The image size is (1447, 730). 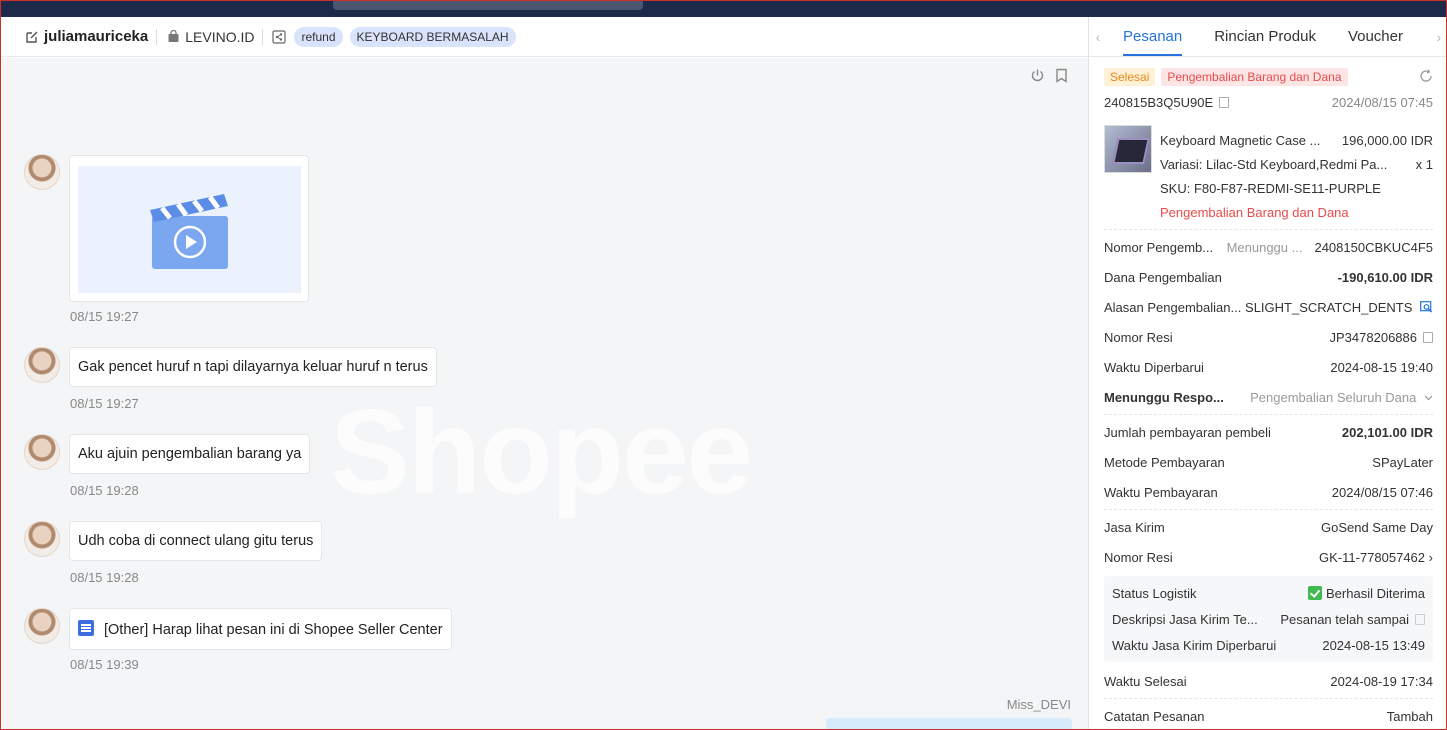 What do you see at coordinates (1329, 307) in the screenshot?
I see `return-reason: SLIGHT_SCRATCH_DENTS` at bounding box center [1329, 307].